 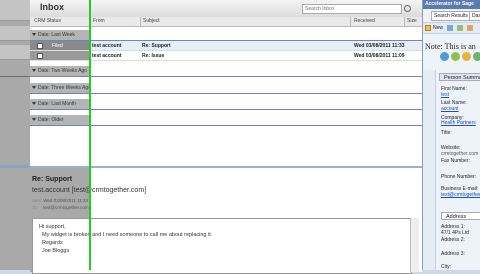 What do you see at coordinates (451, 16) in the screenshot?
I see `tab-search-results: Search Results` at bounding box center [451, 16].